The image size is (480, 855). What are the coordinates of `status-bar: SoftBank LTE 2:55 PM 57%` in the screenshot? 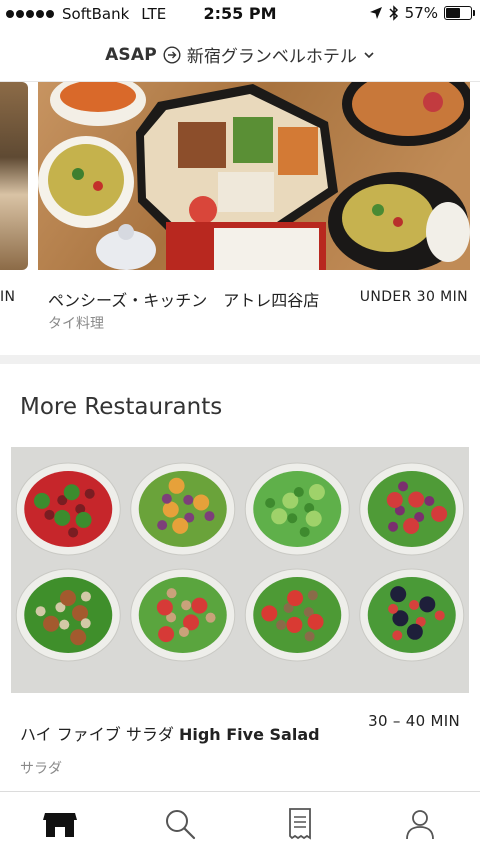 It's located at (240, 14).